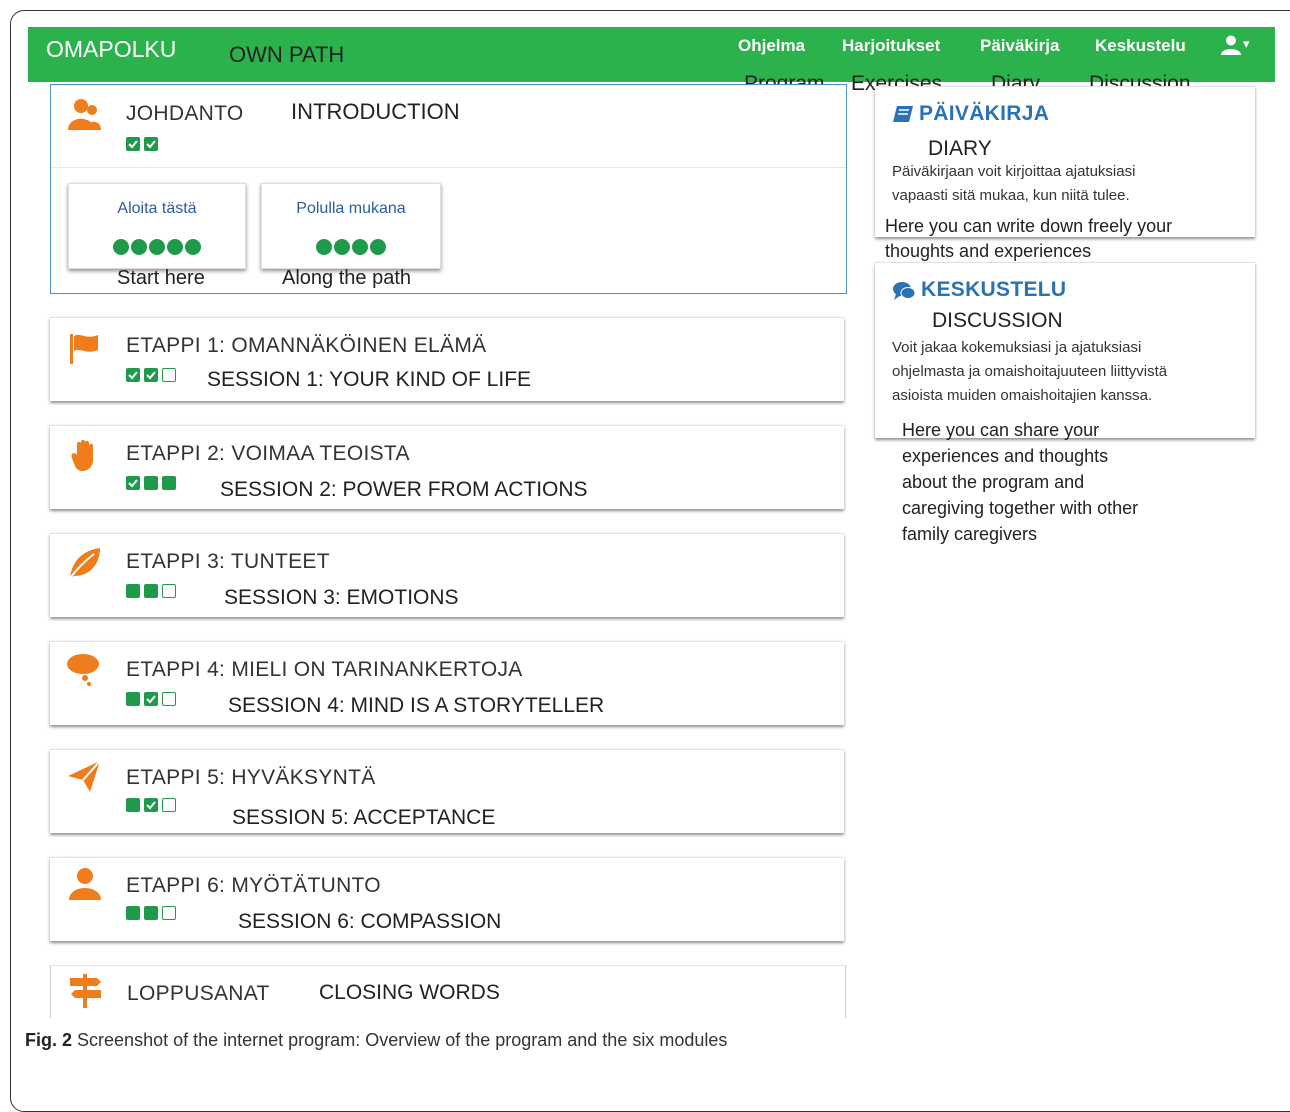  I want to click on text-line: caregiving together with other, so click(1020, 508).